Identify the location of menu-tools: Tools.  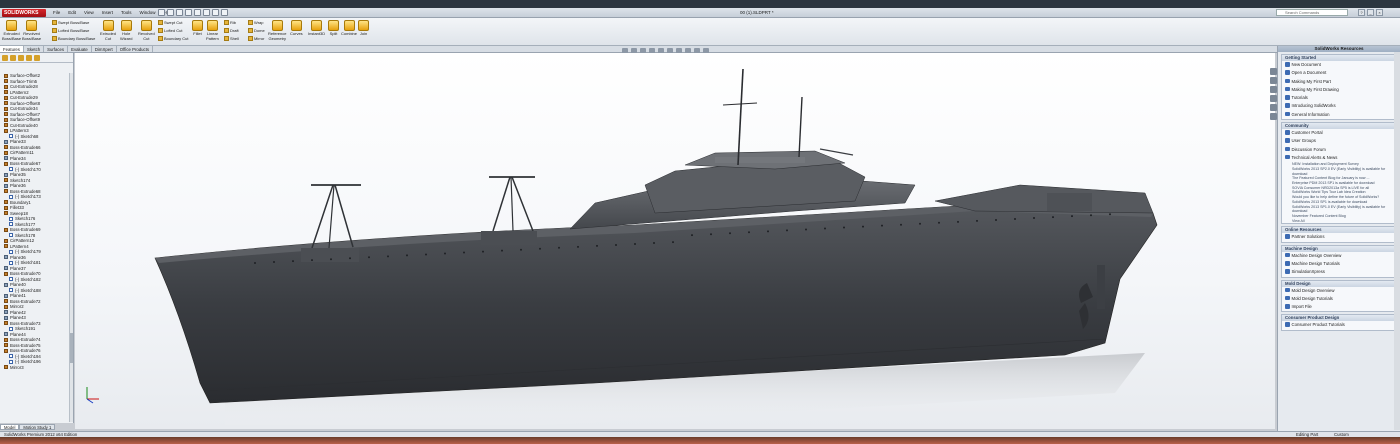
(126, 13).